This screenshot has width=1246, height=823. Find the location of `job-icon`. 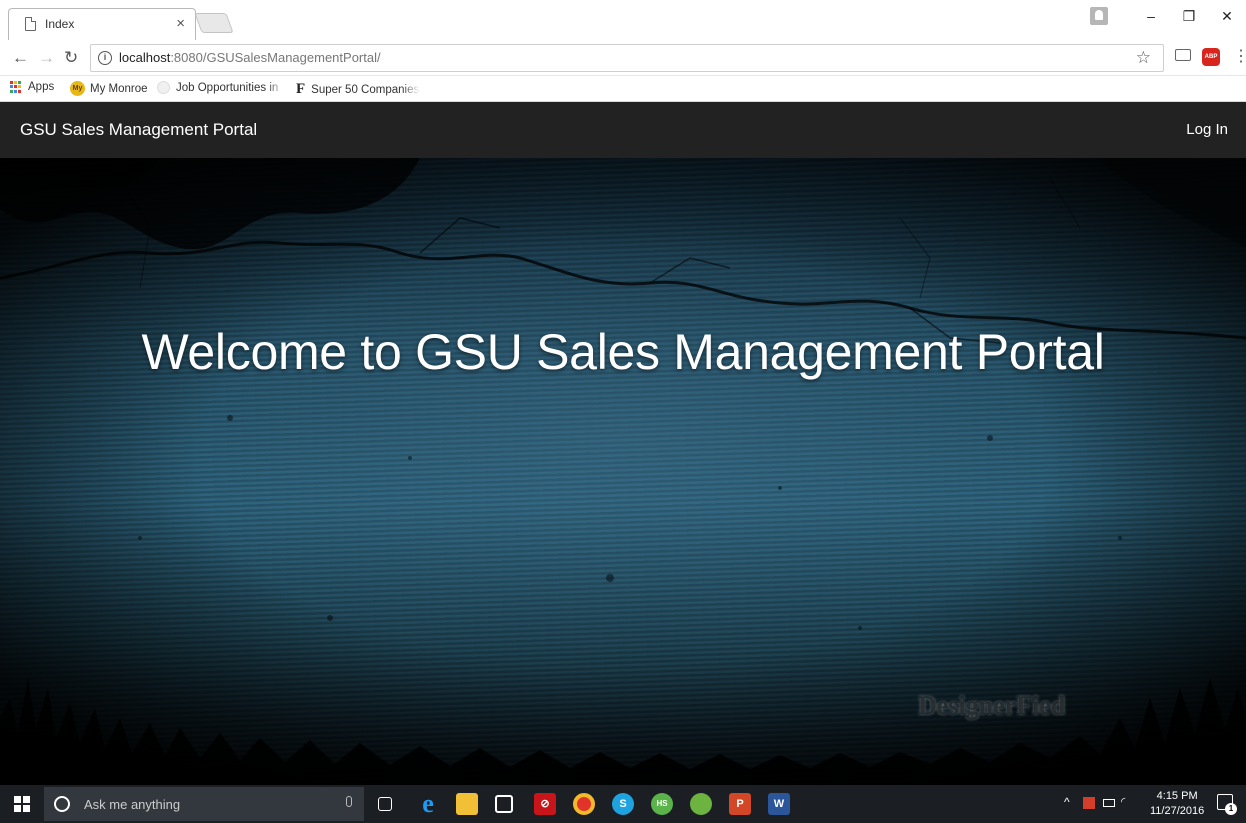

job-icon is located at coordinates (163, 87).